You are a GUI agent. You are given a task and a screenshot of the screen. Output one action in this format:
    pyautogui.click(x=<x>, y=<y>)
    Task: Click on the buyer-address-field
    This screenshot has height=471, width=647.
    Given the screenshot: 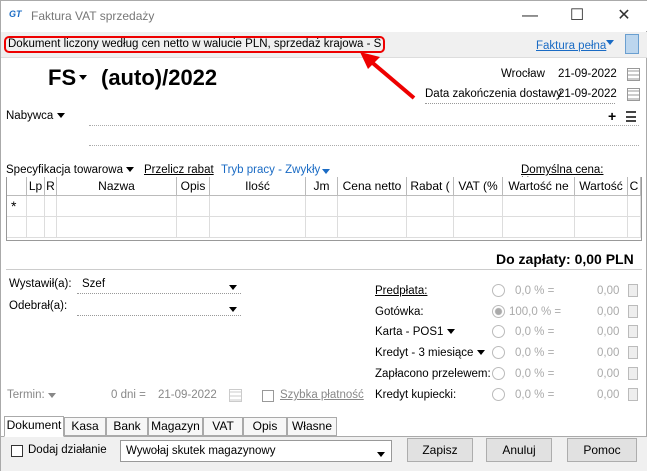 What is the action you would take?
    pyautogui.click(x=364, y=145)
    